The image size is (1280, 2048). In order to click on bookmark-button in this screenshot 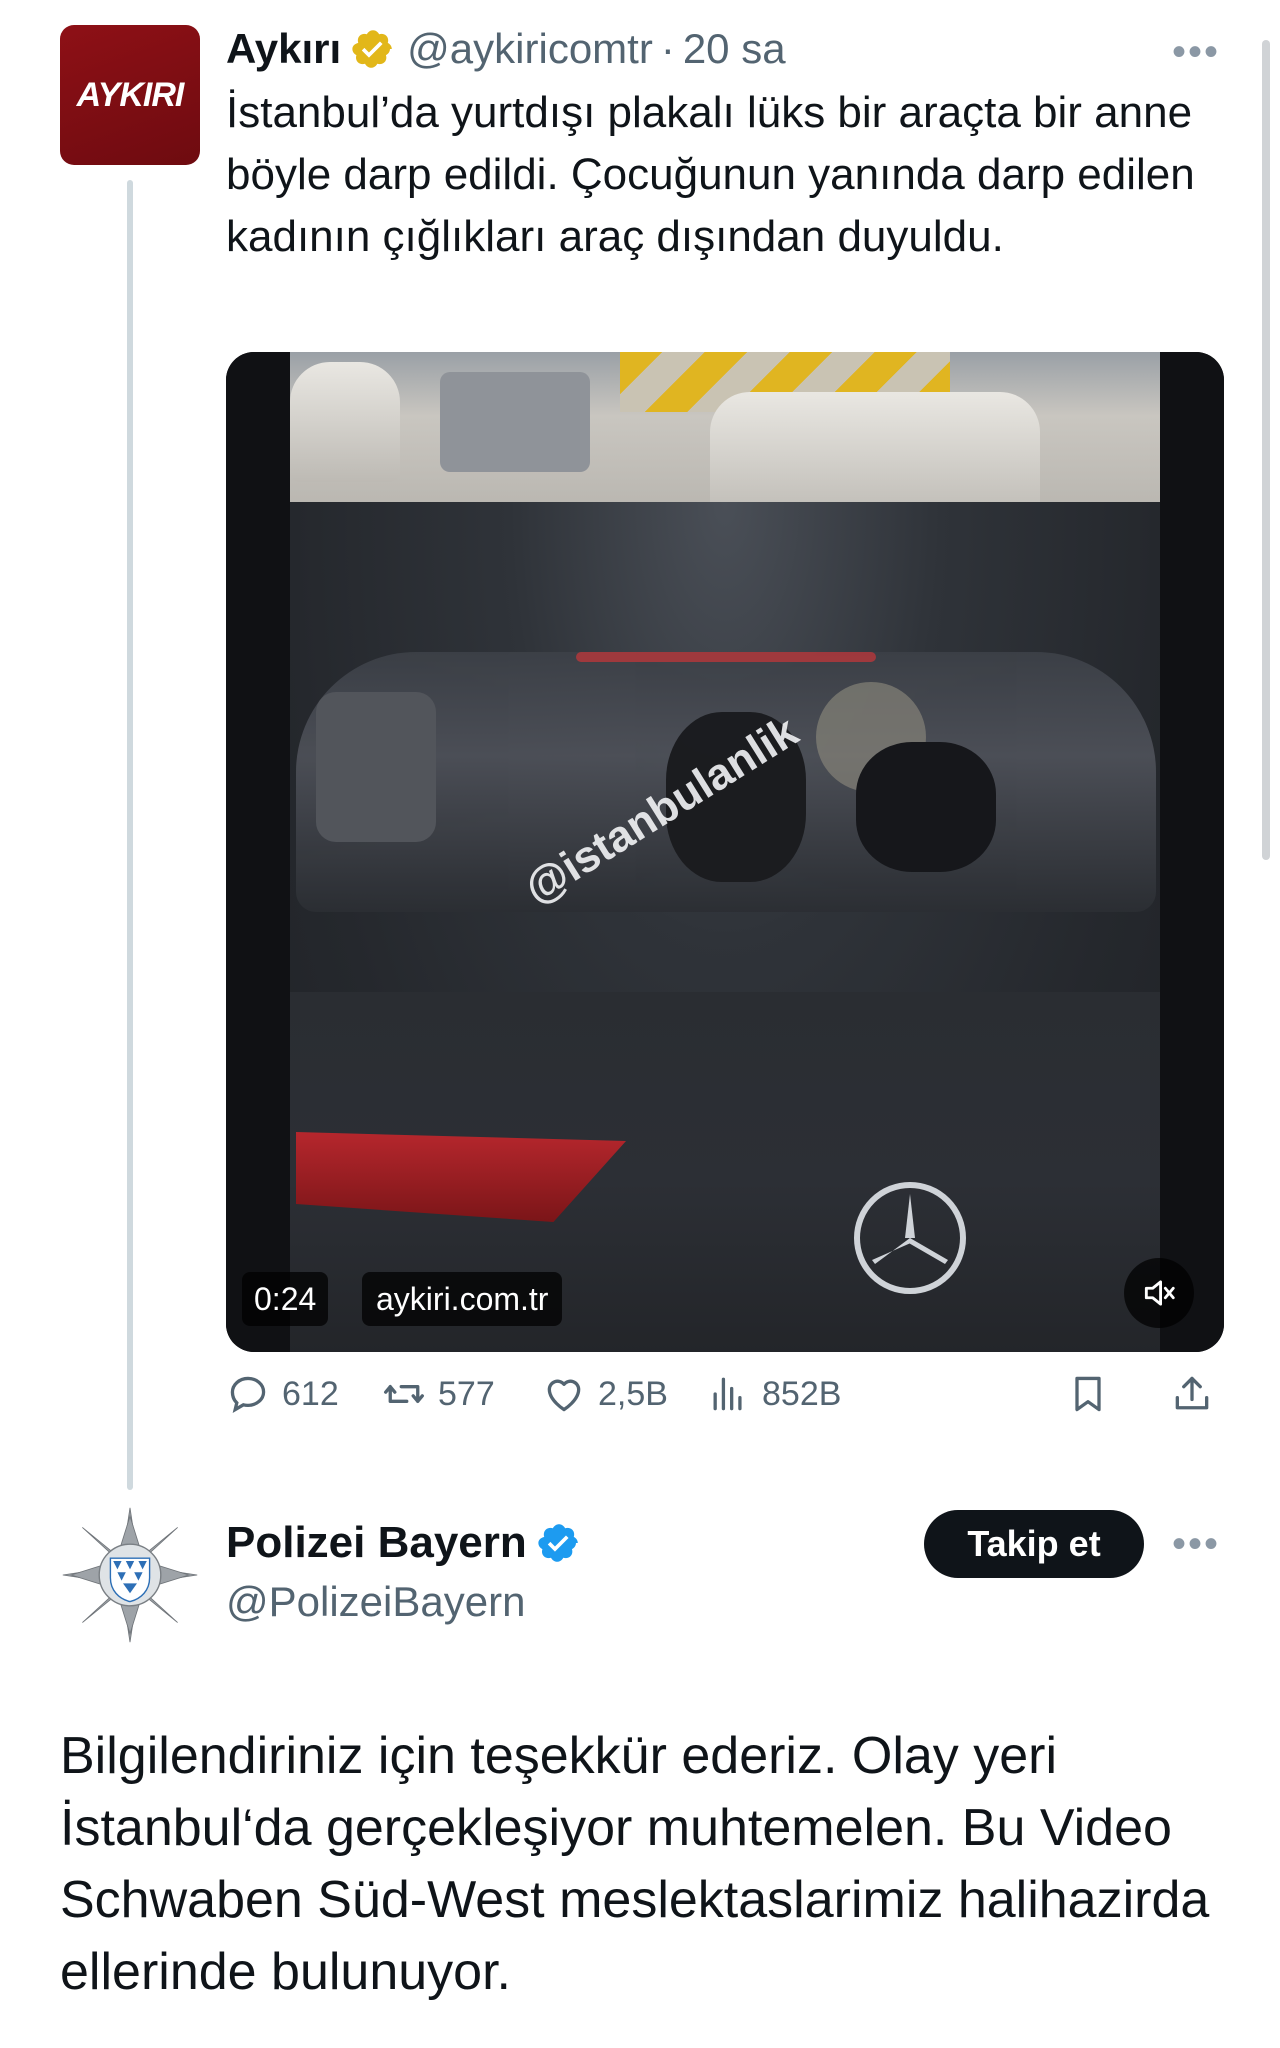, I will do `click(1088, 1394)`.